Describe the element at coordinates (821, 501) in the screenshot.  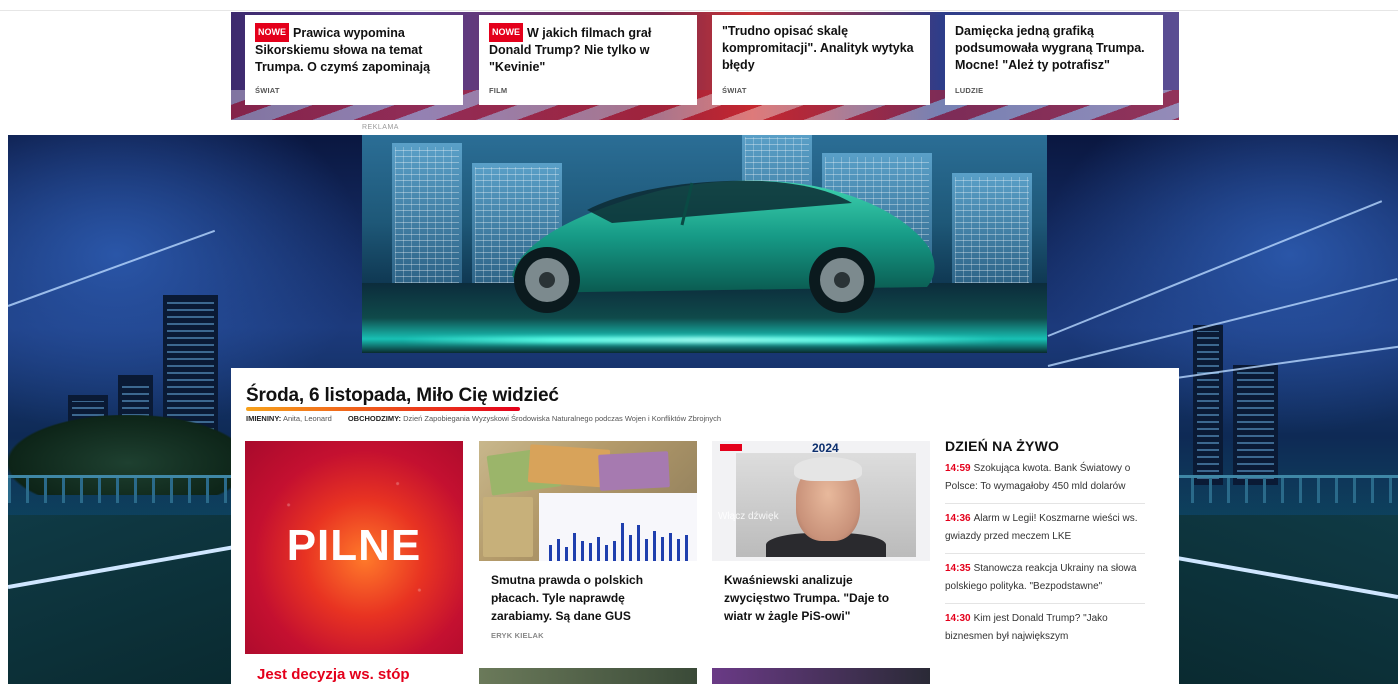
I see `article-video-thumbnail: 2024 Włącz dźwięk` at that location.